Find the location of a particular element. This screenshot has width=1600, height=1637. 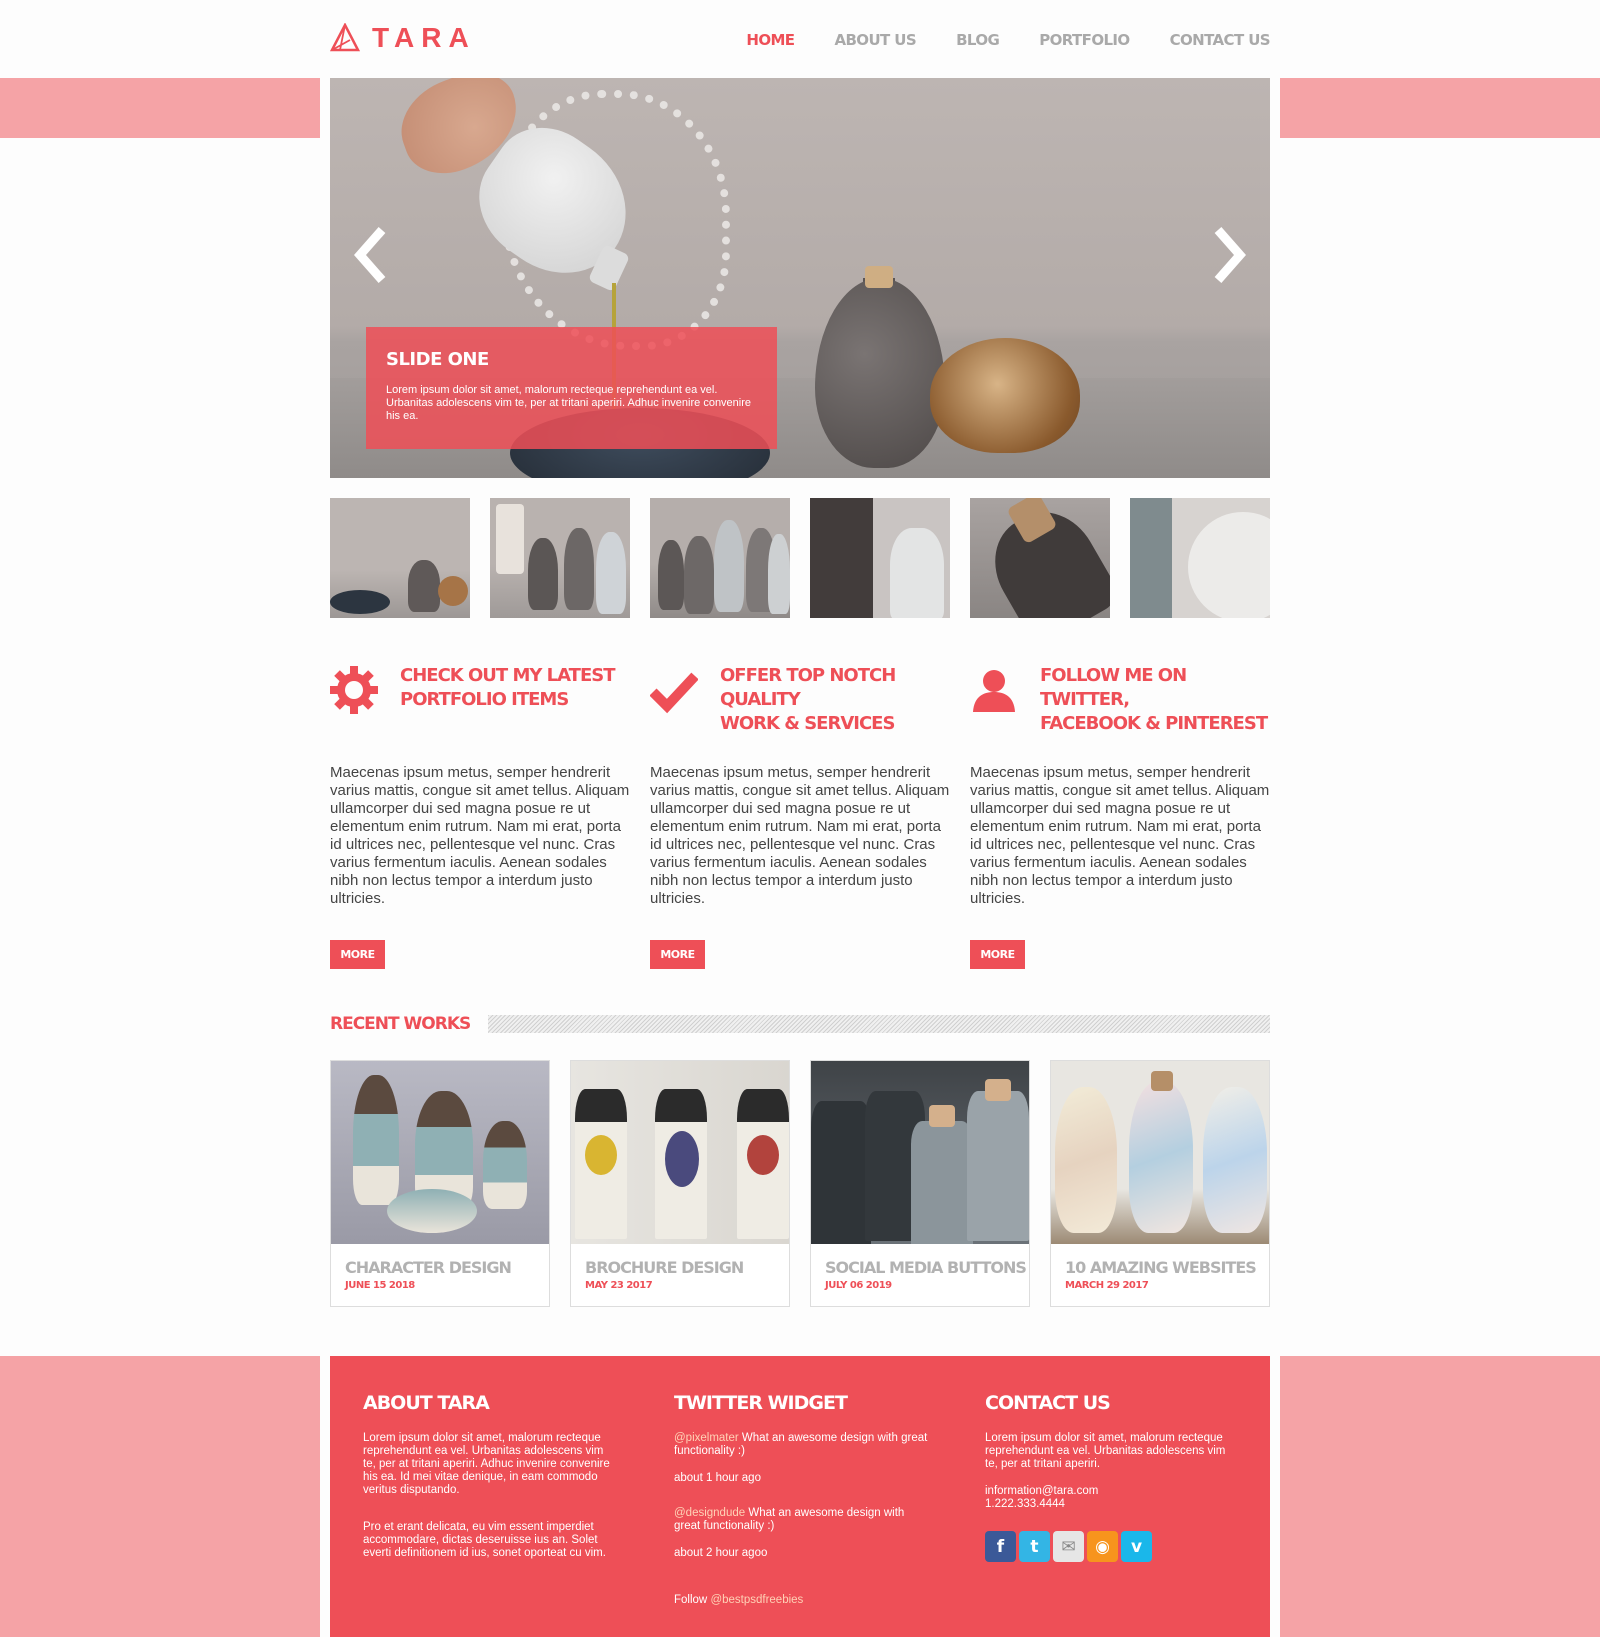

work-date: MARCH 29 2017 is located at coordinates (1107, 1285).